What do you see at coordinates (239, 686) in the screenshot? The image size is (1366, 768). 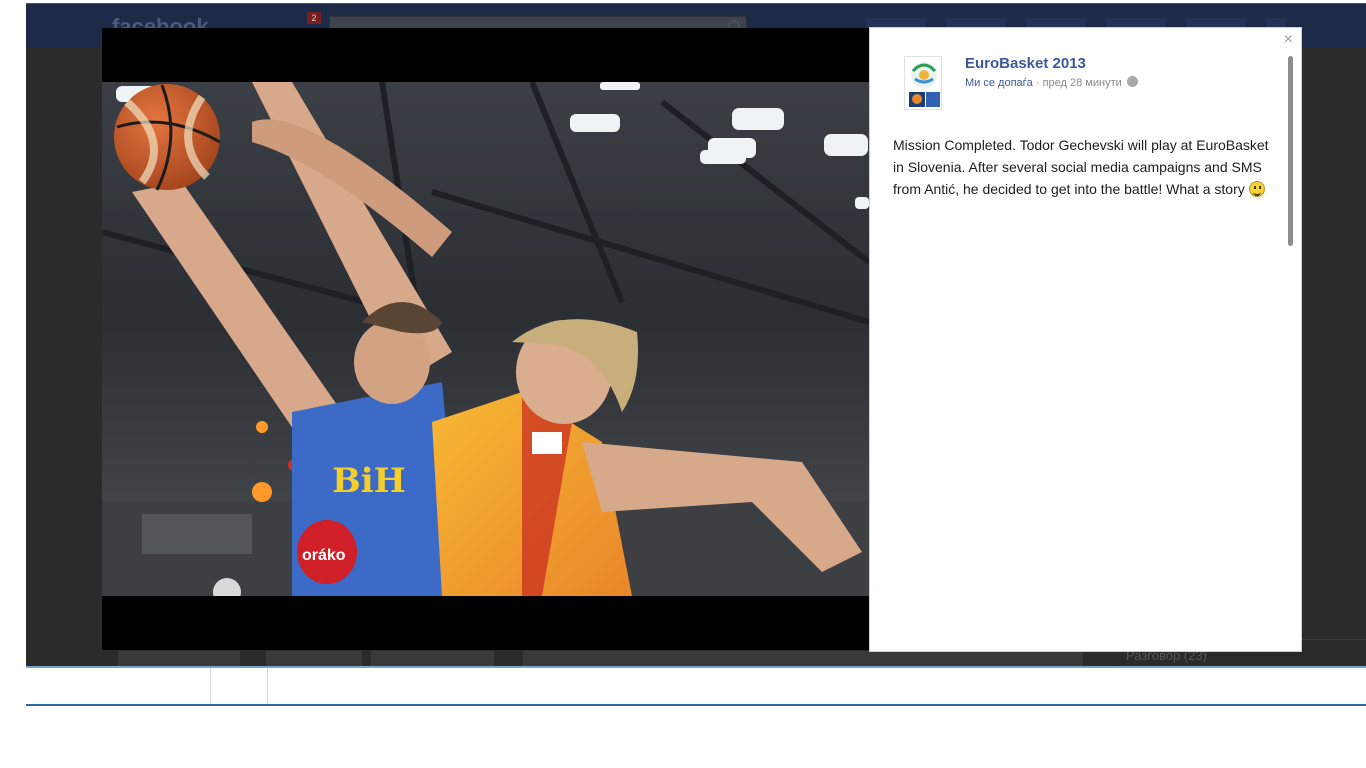 I see `band-tab` at bounding box center [239, 686].